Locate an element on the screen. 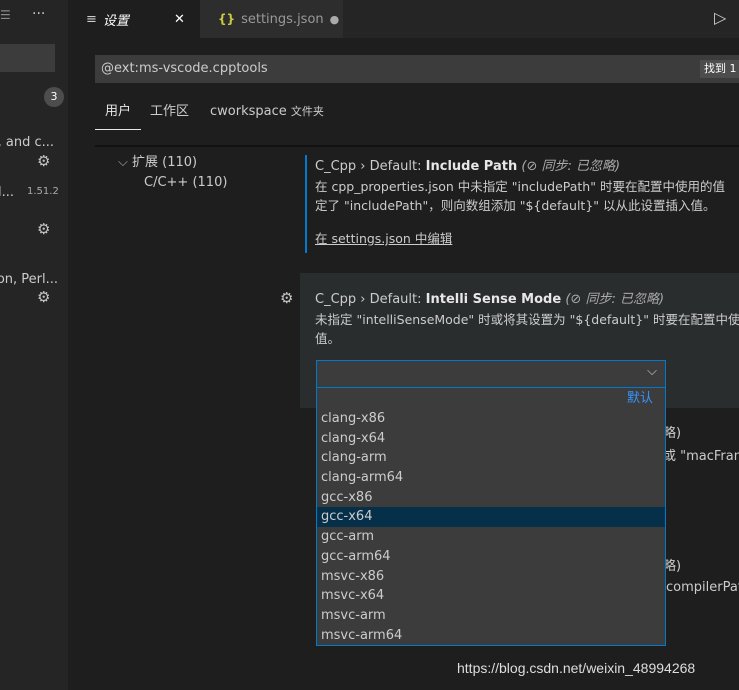 Image resolution: width=739 pixels, height=690 pixels. dropdown-option: clang-x64 is located at coordinates (491, 439).